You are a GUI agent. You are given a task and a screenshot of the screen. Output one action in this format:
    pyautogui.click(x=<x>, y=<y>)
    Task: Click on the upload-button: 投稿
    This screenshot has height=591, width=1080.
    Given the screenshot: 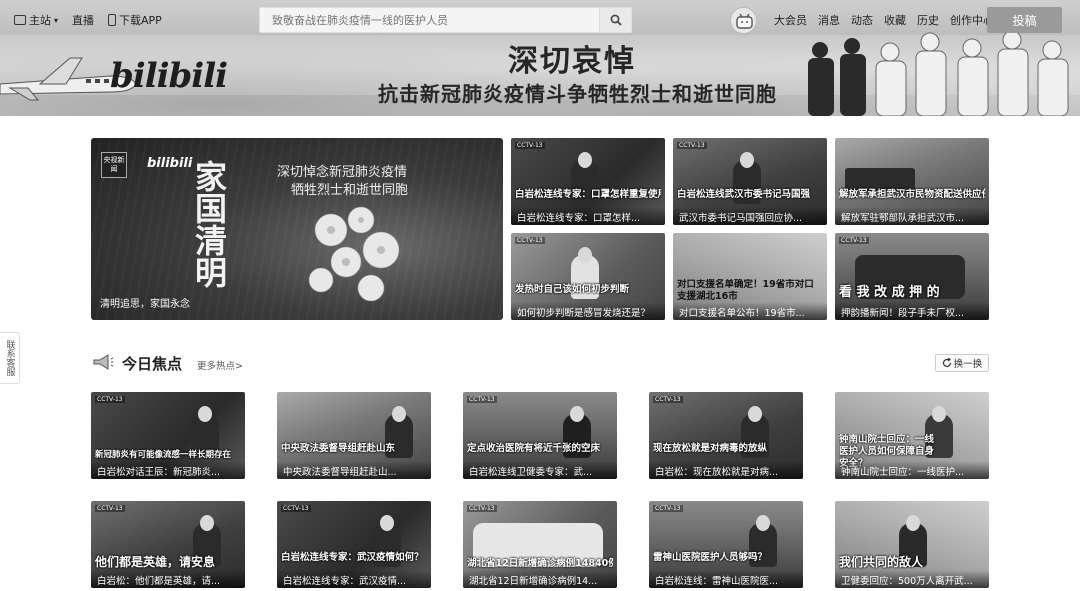 What is the action you would take?
    pyautogui.click(x=1024, y=20)
    